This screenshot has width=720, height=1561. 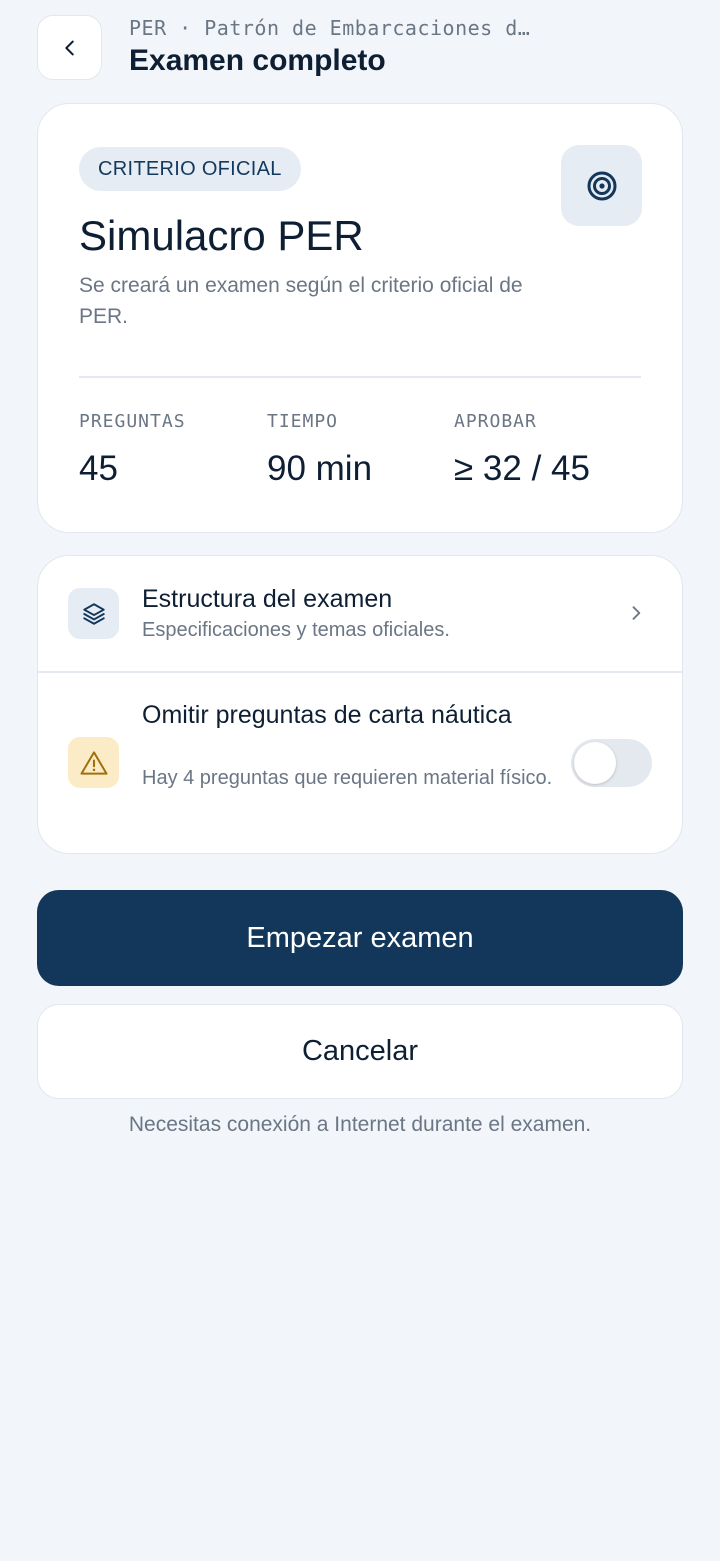 What do you see at coordinates (636, 613) in the screenshot?
I see `chevron-right-icon` at bounding box center [636, 613].